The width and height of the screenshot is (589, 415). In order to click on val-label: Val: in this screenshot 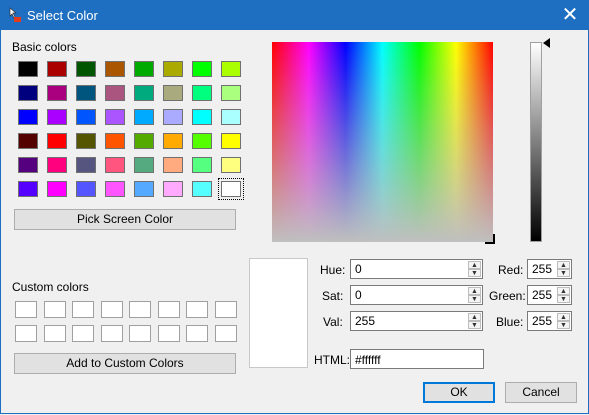, I will do `click(333, 322)`.